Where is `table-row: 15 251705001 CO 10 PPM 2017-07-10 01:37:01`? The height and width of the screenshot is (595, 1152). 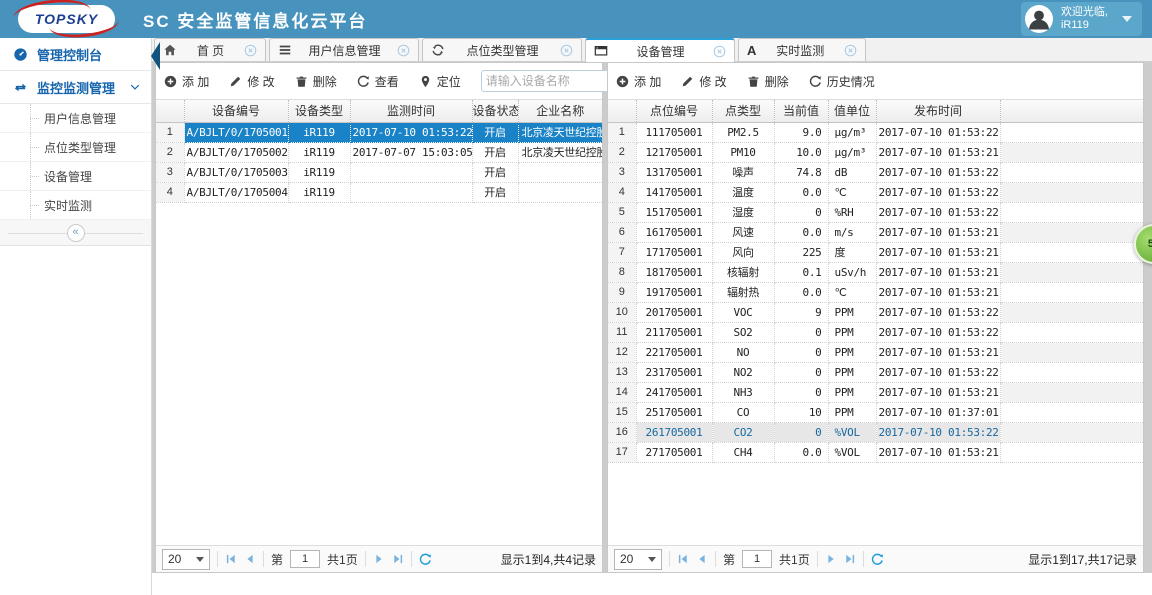 table-row: 15 251705001 CO 10 PPM 2017-07-10 01:37:01 is located at coordinates (875, 412).